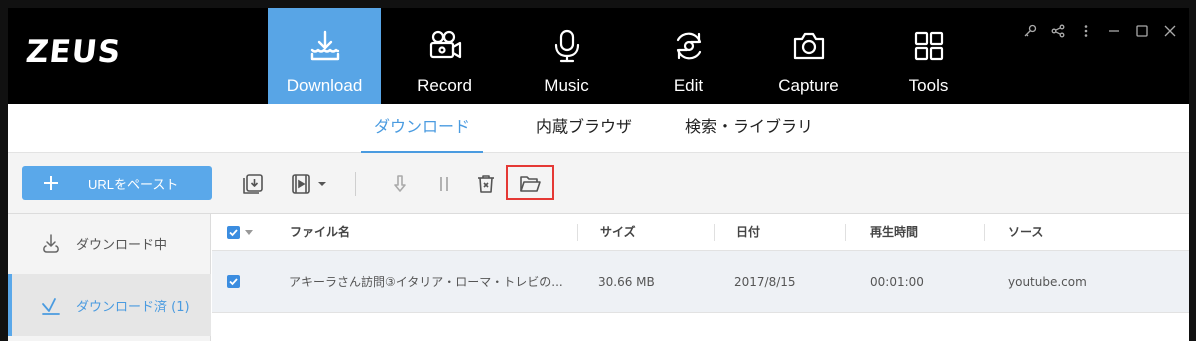  I want to click on nav-tab-music: Music, so click(566, 56).